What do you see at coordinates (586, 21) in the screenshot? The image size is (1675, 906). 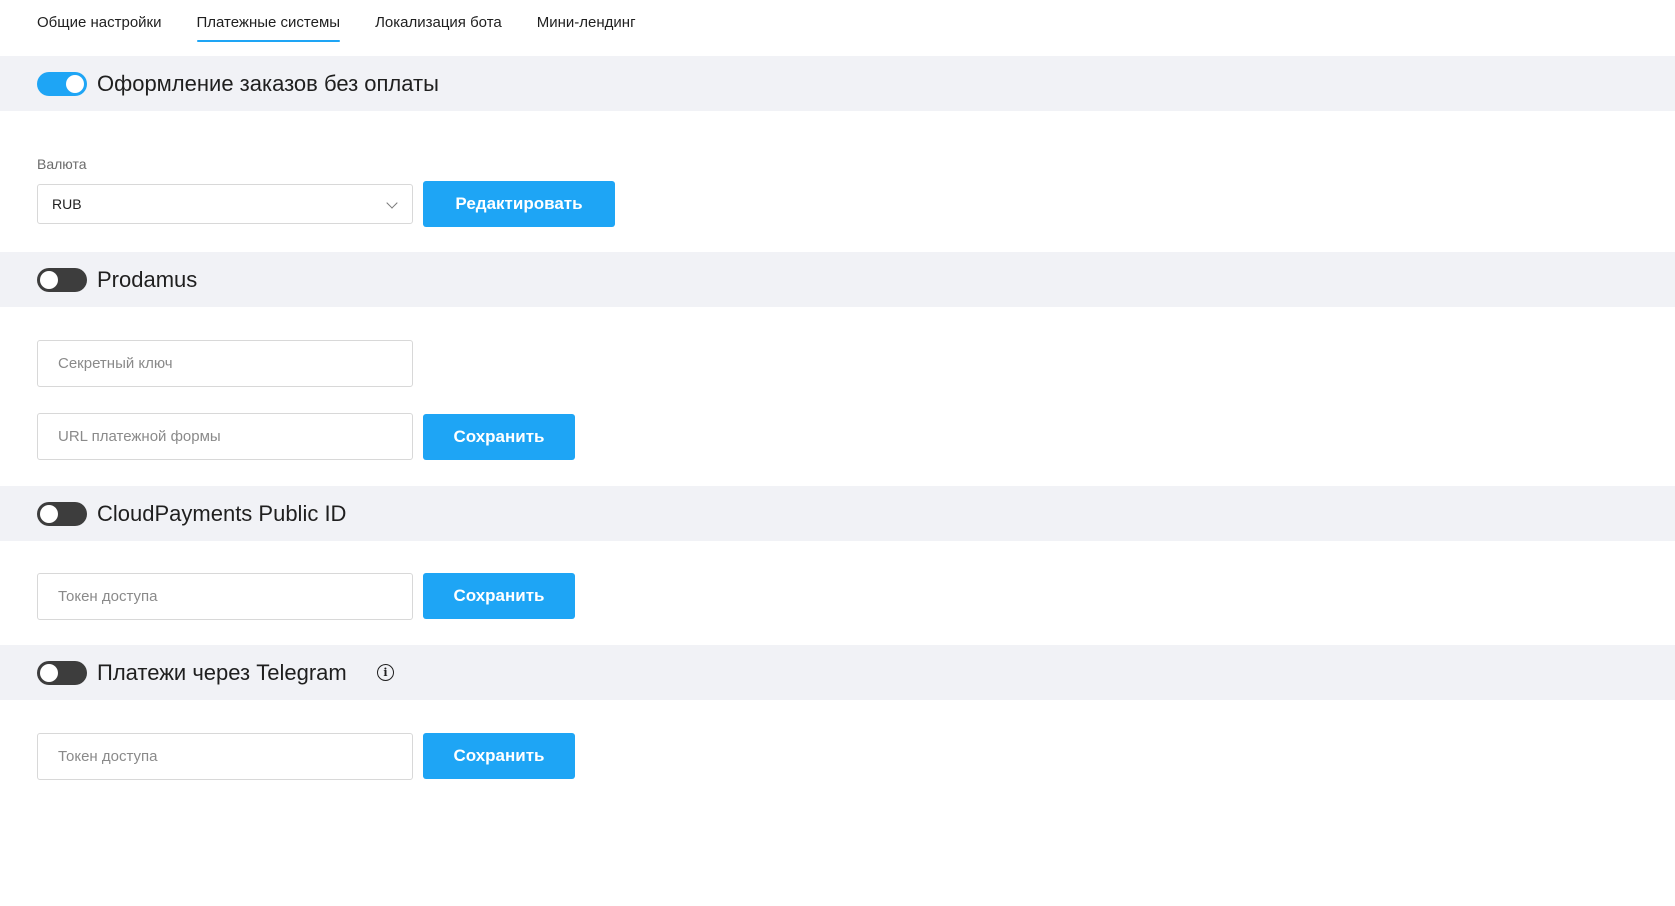 I see `tab-mini-landing: Мини-лендинг` at bounding box center [586, 21].